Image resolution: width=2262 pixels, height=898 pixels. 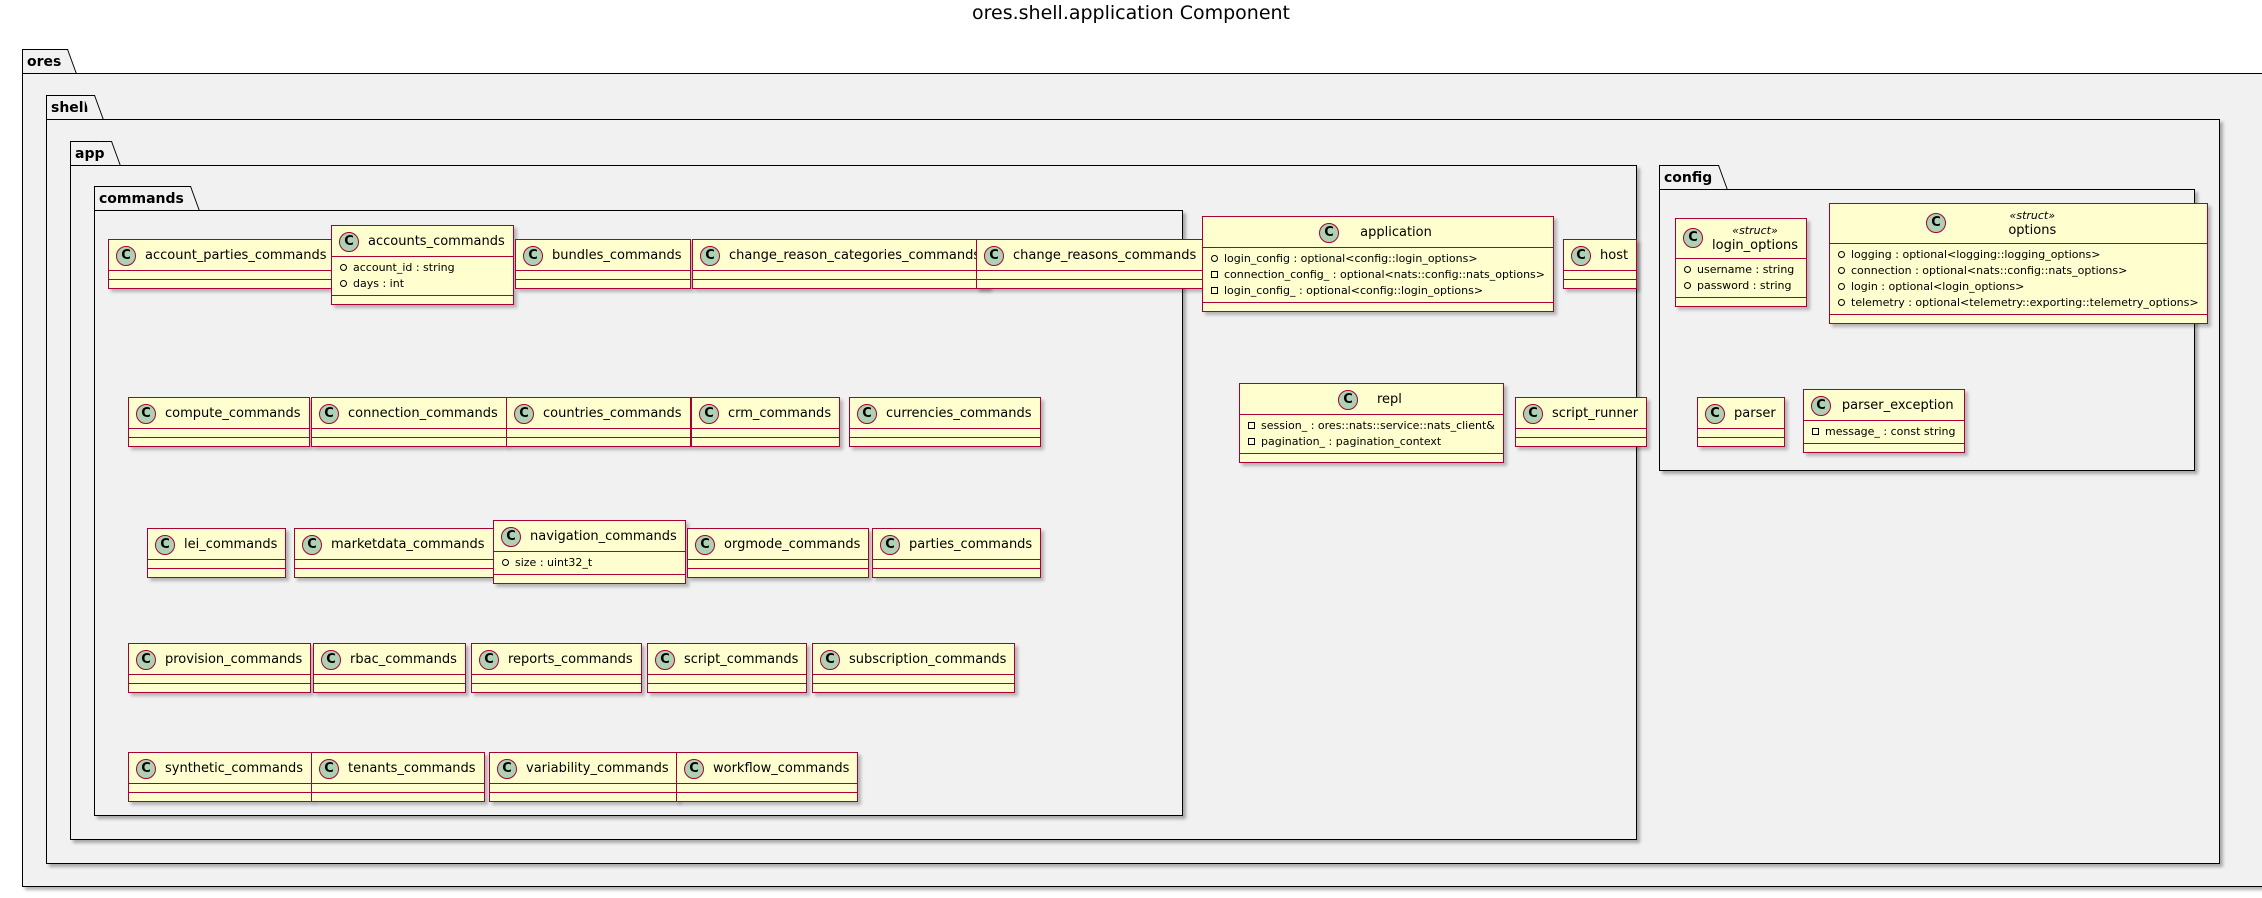 What do you see at coordinates (217, 553) in the screenshot?
I see `class-lei-commands: Clei_commands` at bounding box center [217, 553].